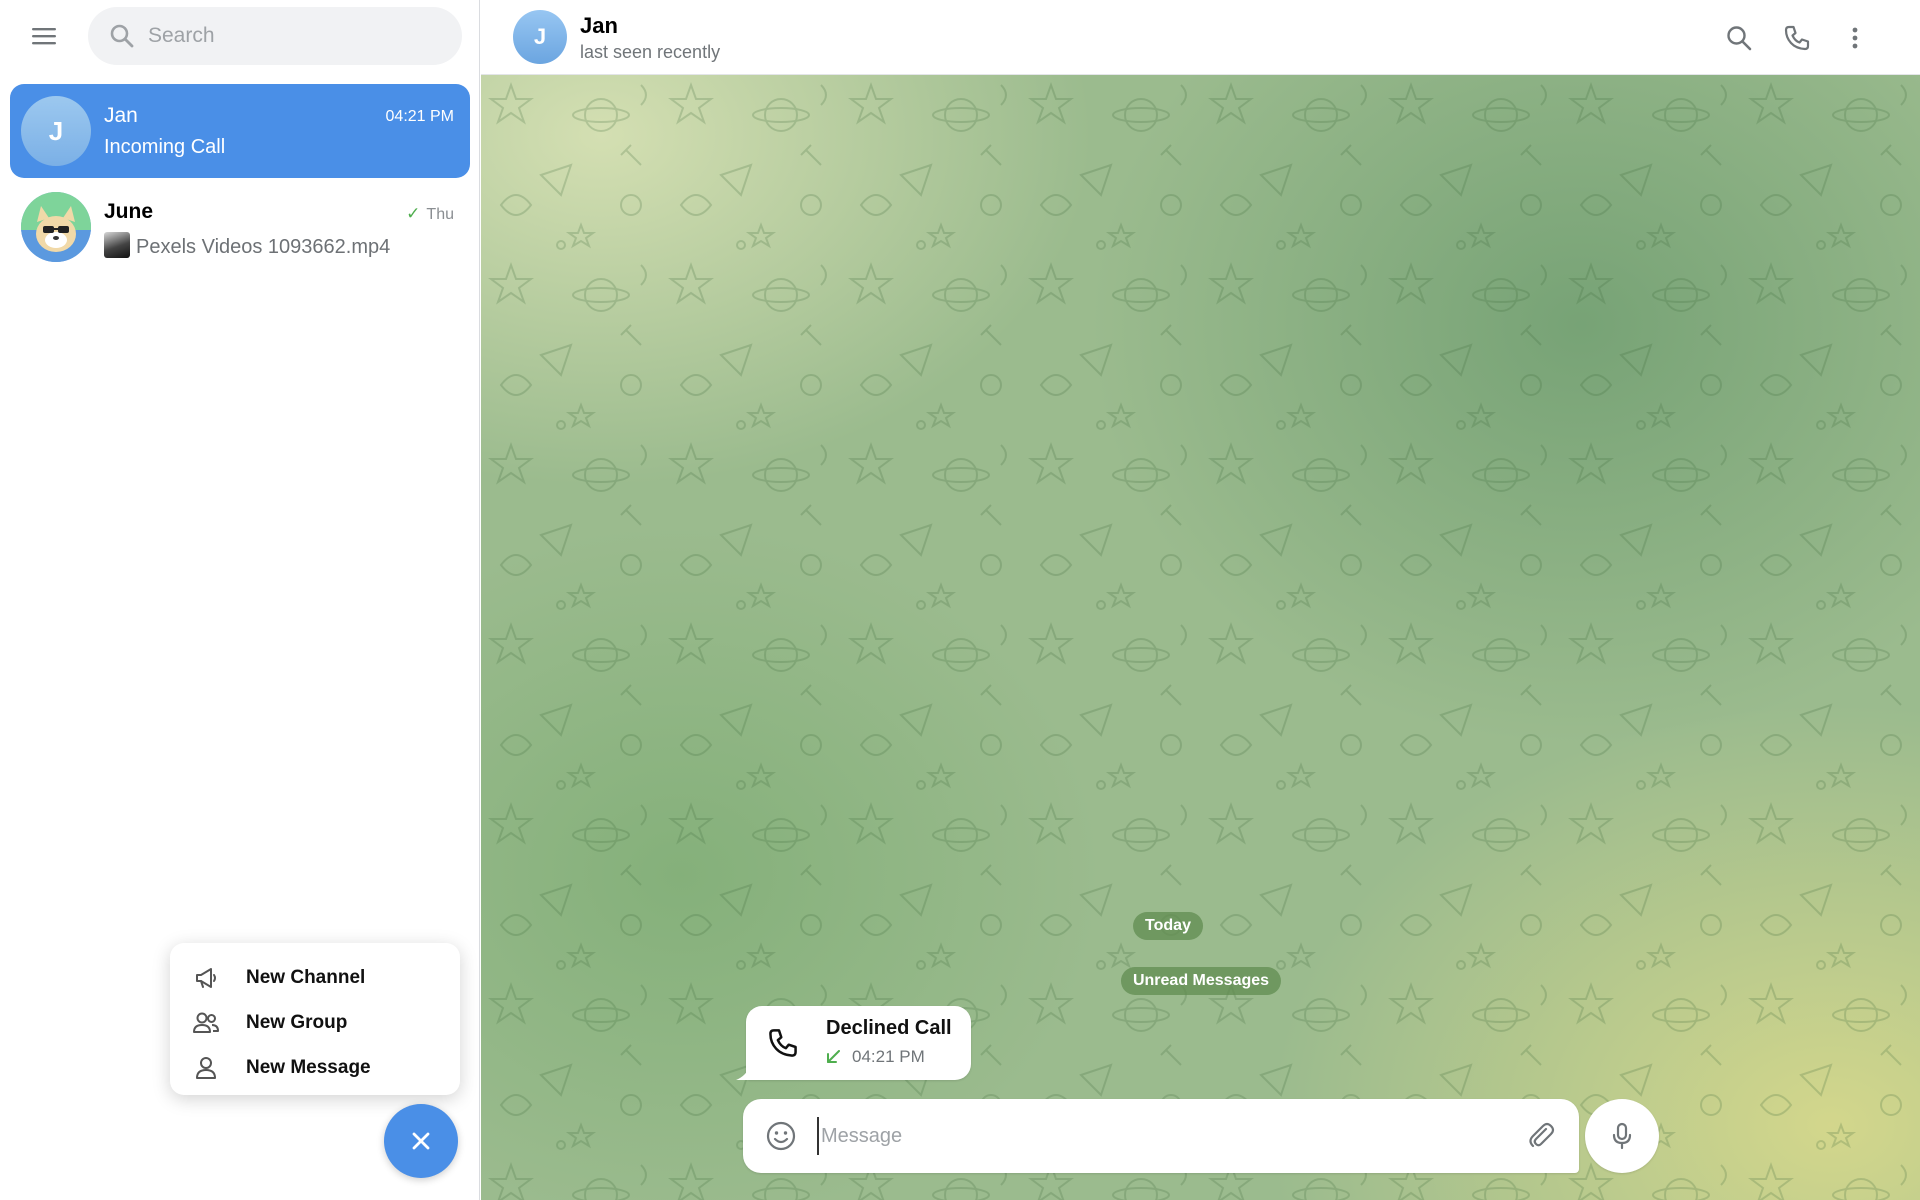 This screenshot has height=1200, width=1920. I want to click on menu-item-new-group: New Group, so click(315, 1022).